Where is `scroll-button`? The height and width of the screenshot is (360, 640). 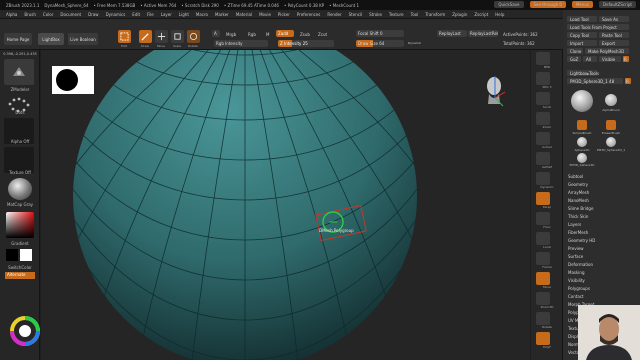 scroll-button is located at coordinates (543, 98).